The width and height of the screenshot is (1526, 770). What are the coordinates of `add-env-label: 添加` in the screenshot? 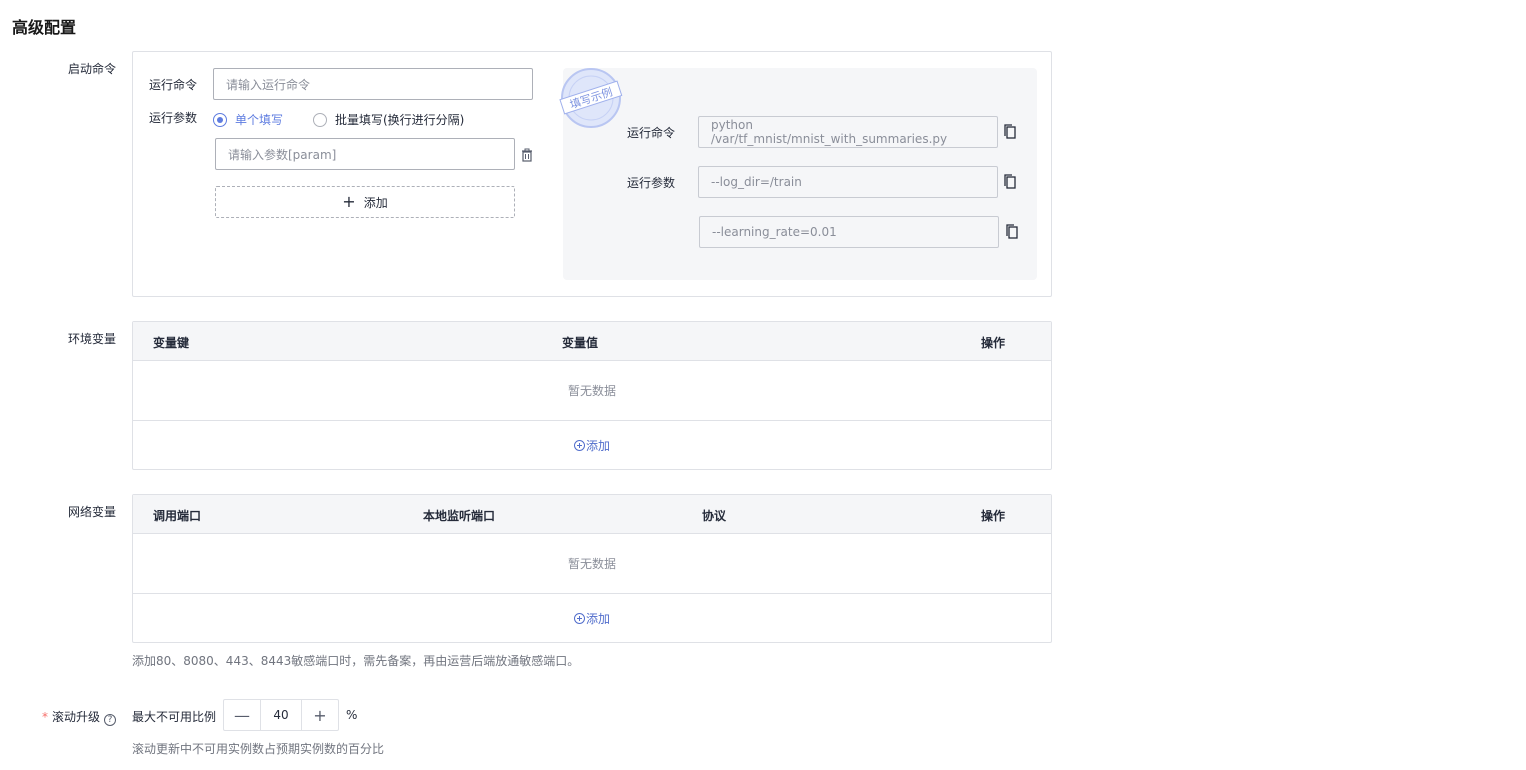 It's located at (597, 445).